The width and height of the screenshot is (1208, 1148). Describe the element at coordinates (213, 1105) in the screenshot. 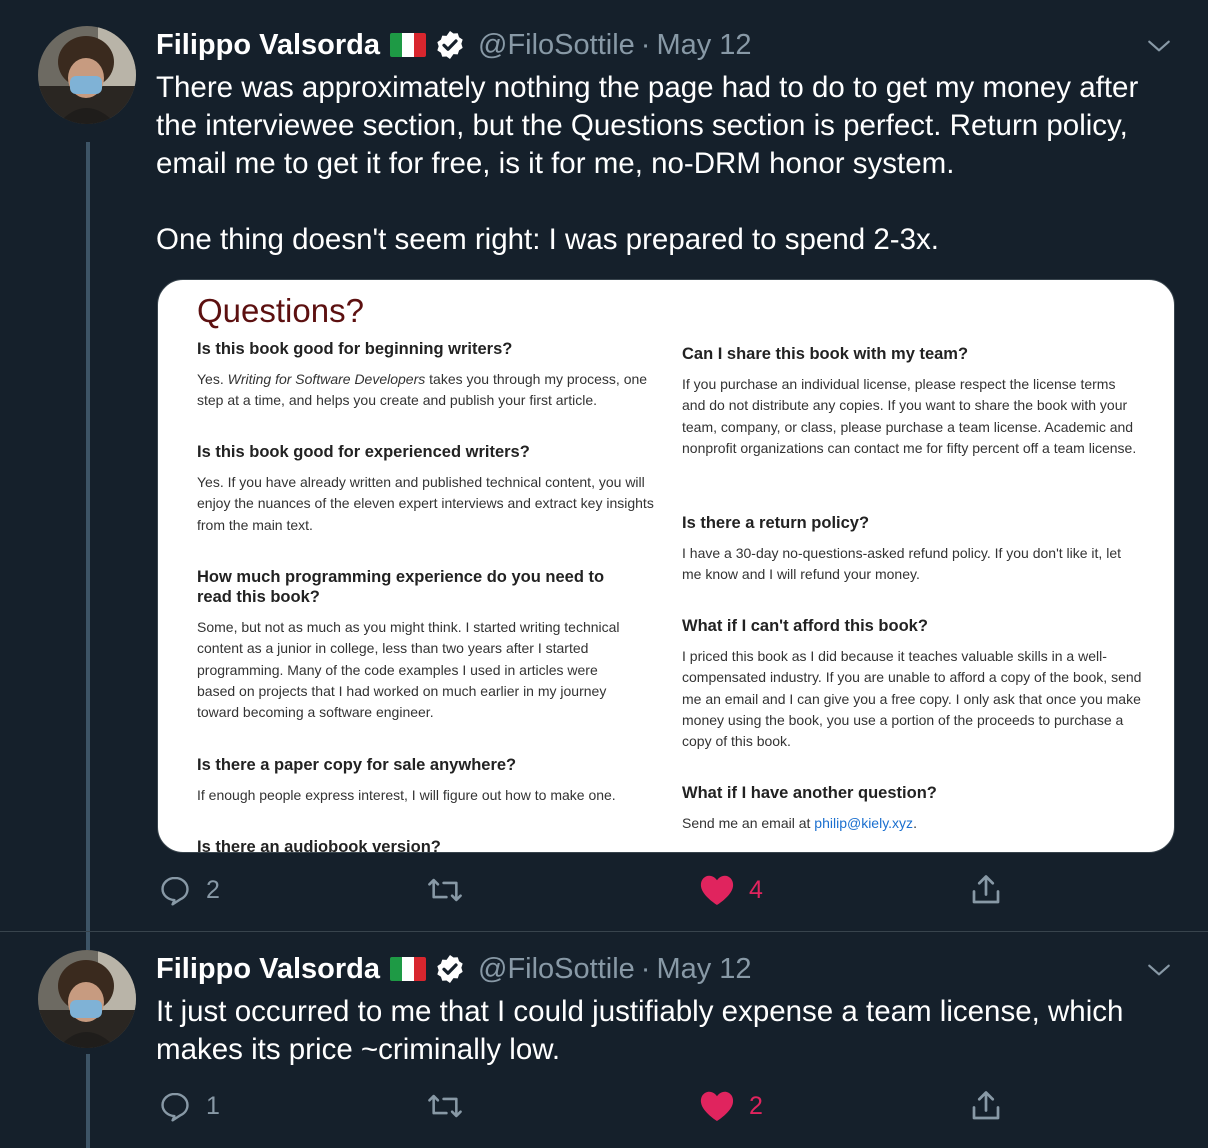

I see `reply-count: 1` at that location.